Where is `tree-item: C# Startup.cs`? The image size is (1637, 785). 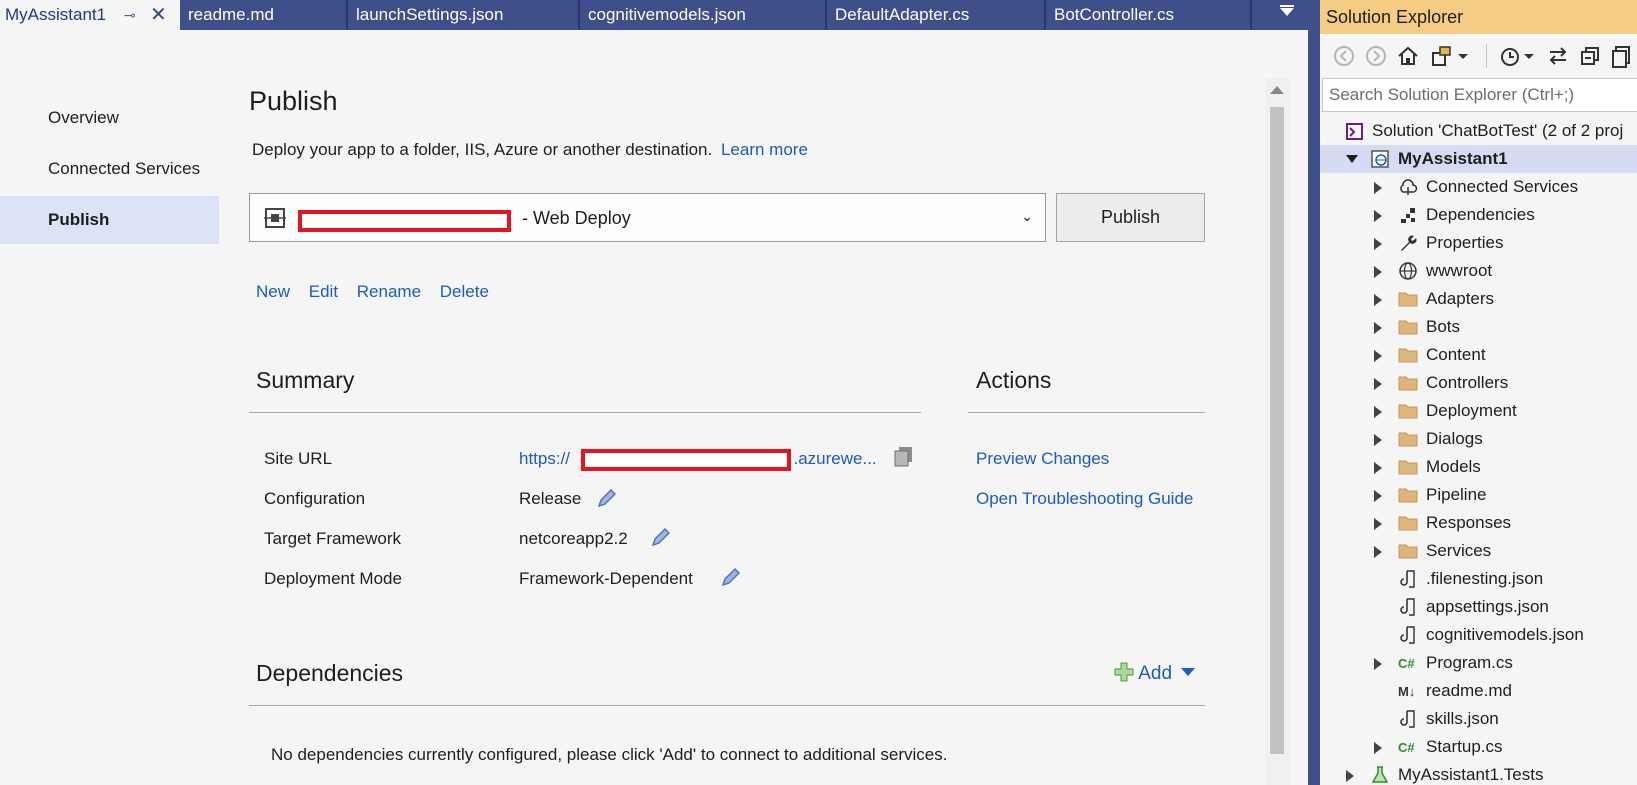 tree-item: C# Startup.cs is located at coordinates (1478, 747).